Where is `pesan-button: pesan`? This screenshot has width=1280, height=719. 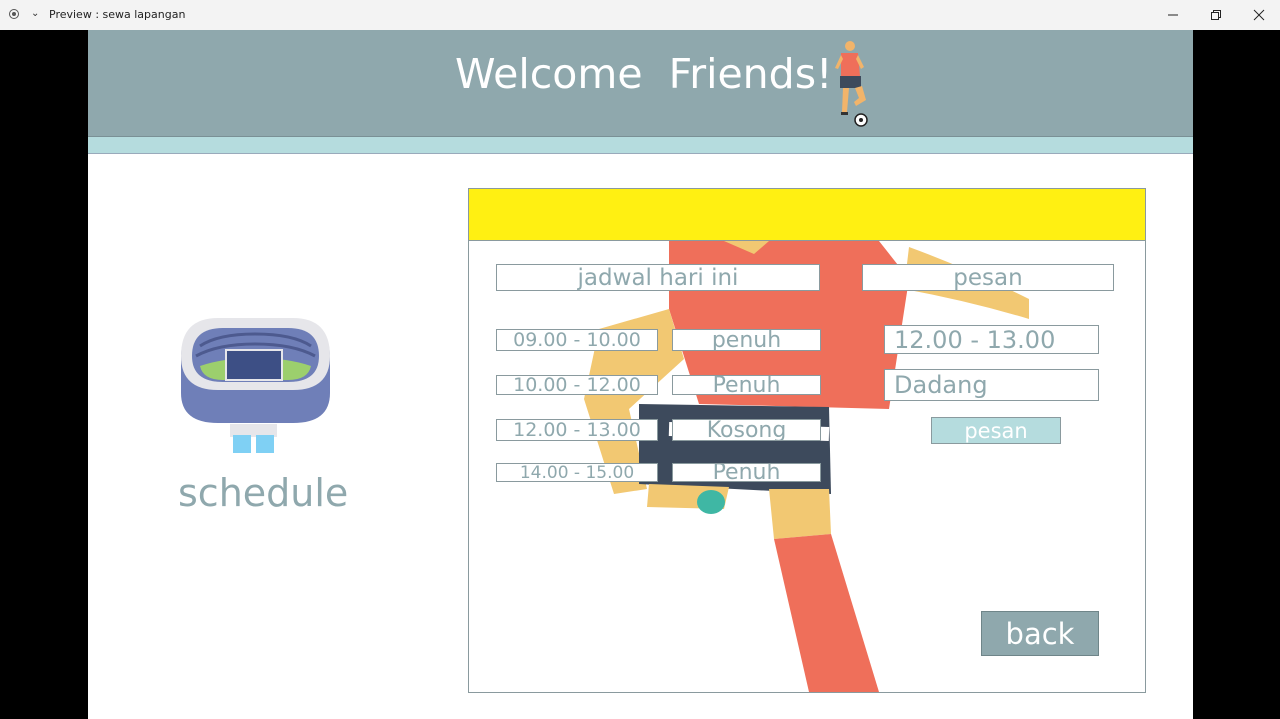 pesan-button: pesan is located at coordinates (996, 430).